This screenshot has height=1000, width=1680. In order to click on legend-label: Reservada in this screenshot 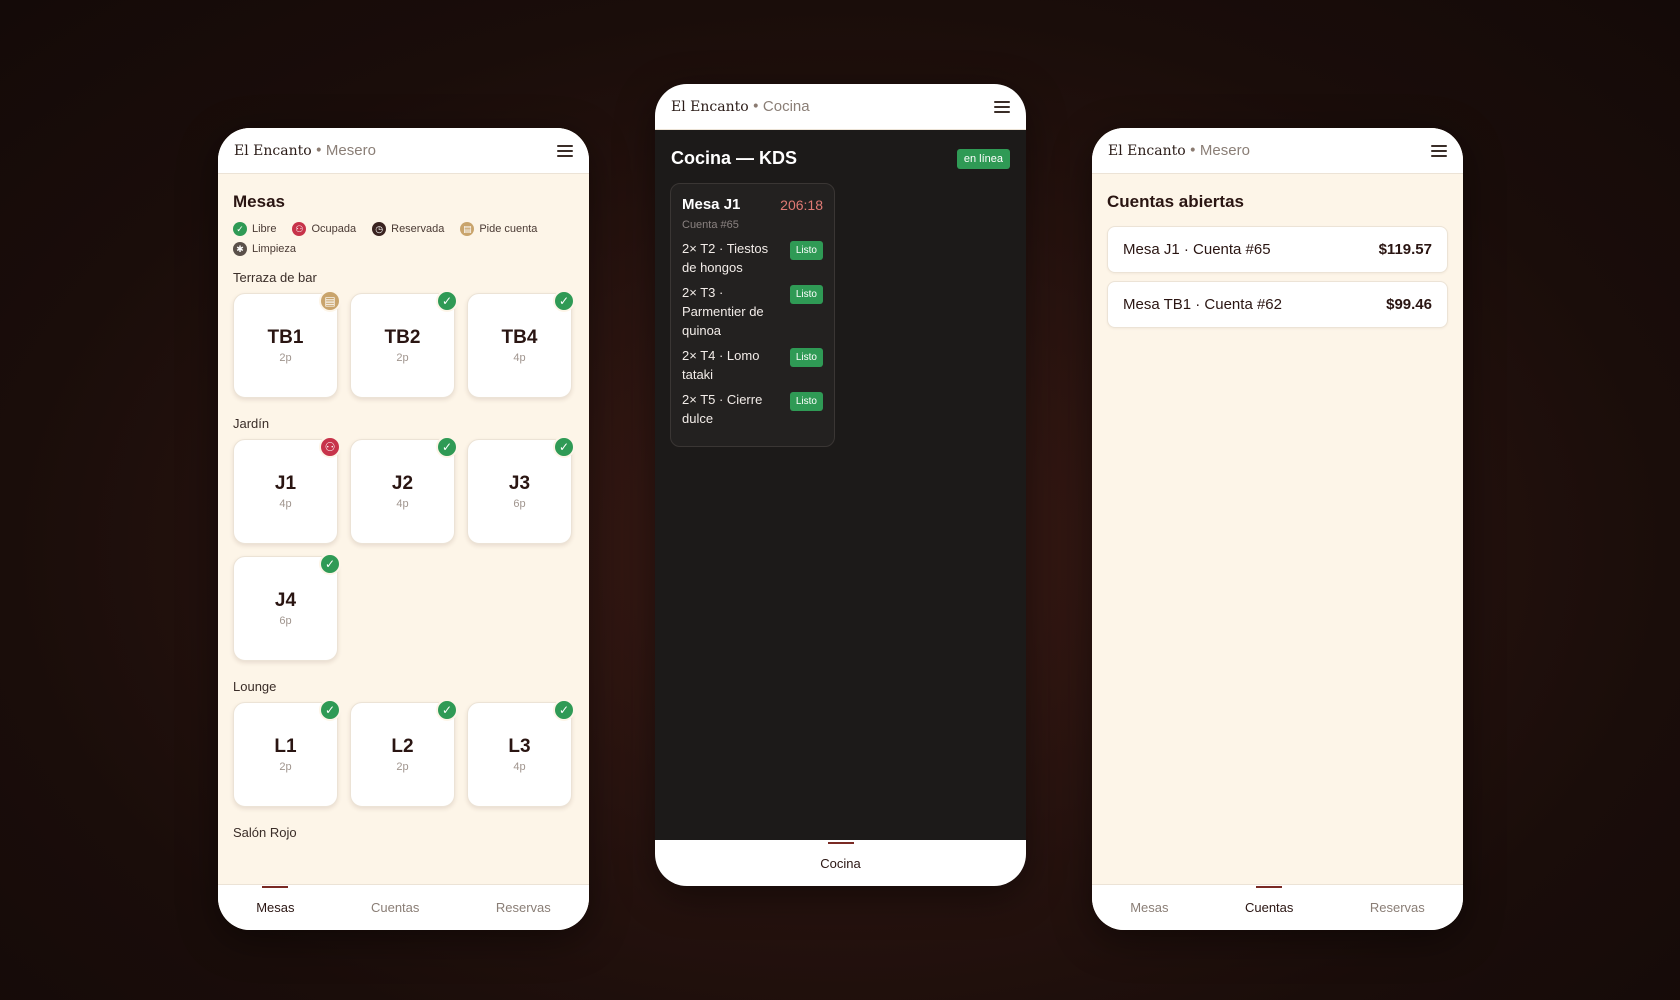, I will do `click(418, 229)`.